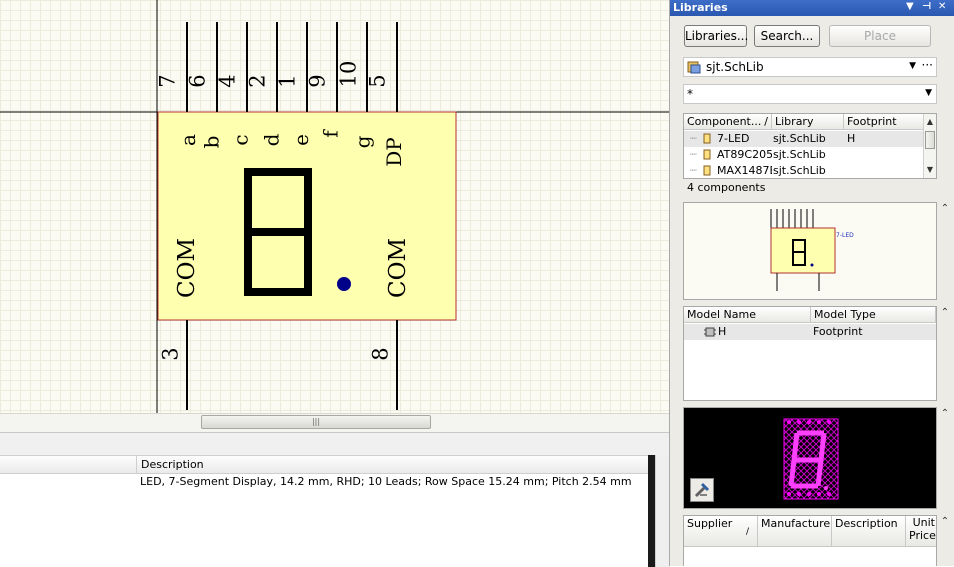 This screenshot has width=954, height=567. Describe the element at coordinates (930, 140) in the screenshot. I see `scrollbar-thumb` at that location.